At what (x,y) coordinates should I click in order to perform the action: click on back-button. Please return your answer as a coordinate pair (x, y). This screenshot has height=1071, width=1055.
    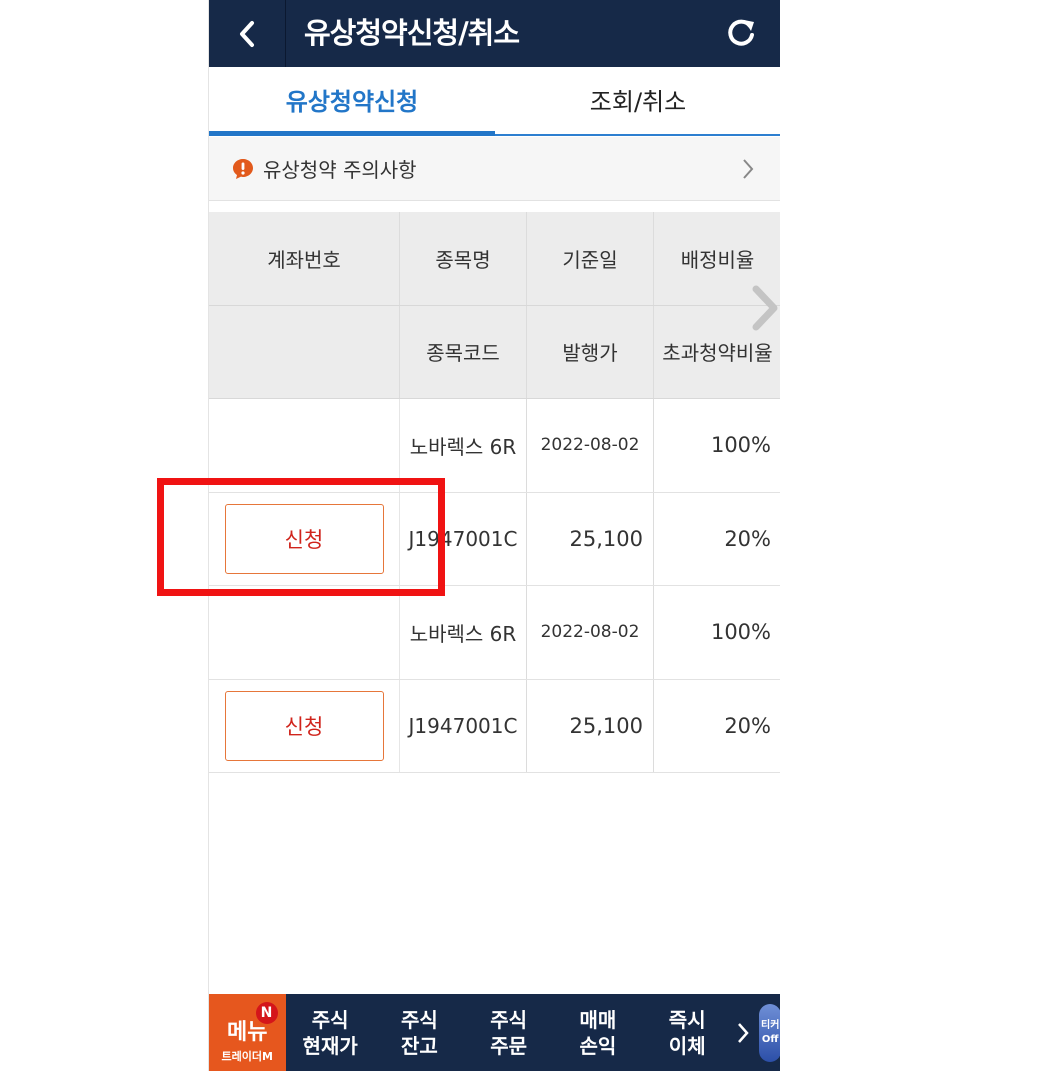
    Looking at the image, I should click on (247, 33).